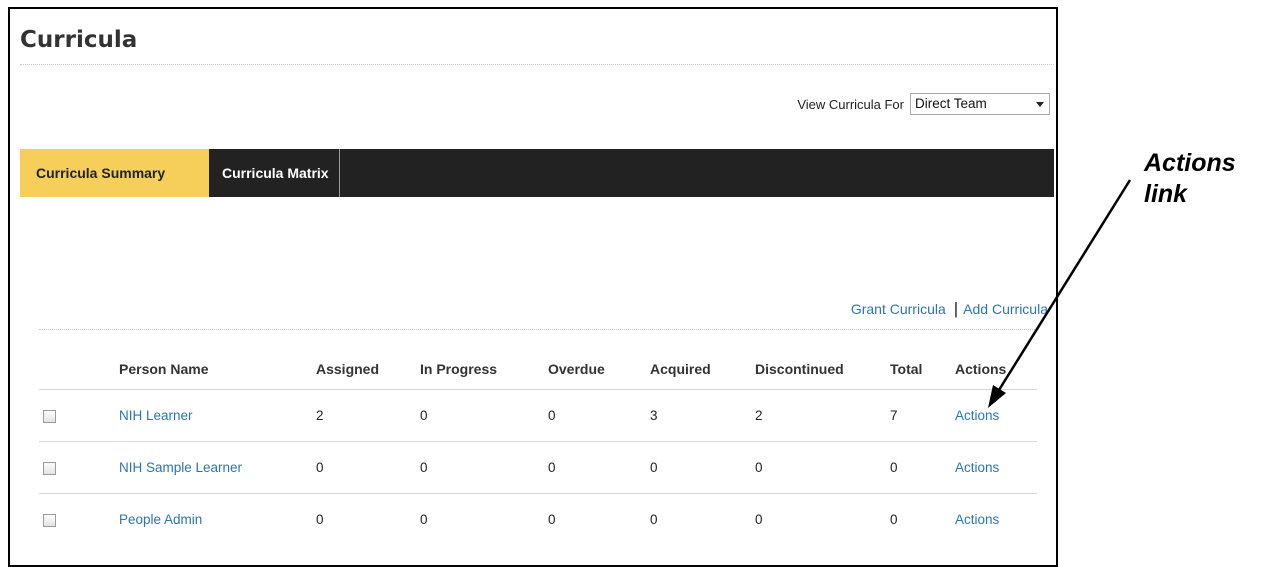  I want to click on column-header-discontinued: Discontinued, so click(822, 369).